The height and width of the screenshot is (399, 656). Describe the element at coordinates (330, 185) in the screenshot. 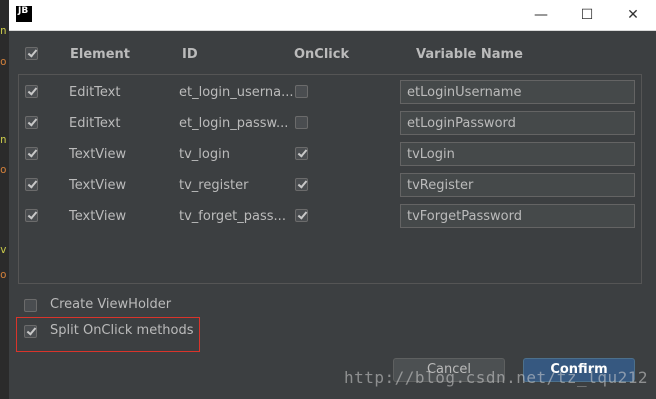

I see `table-row: TextView tv_register` at that location.